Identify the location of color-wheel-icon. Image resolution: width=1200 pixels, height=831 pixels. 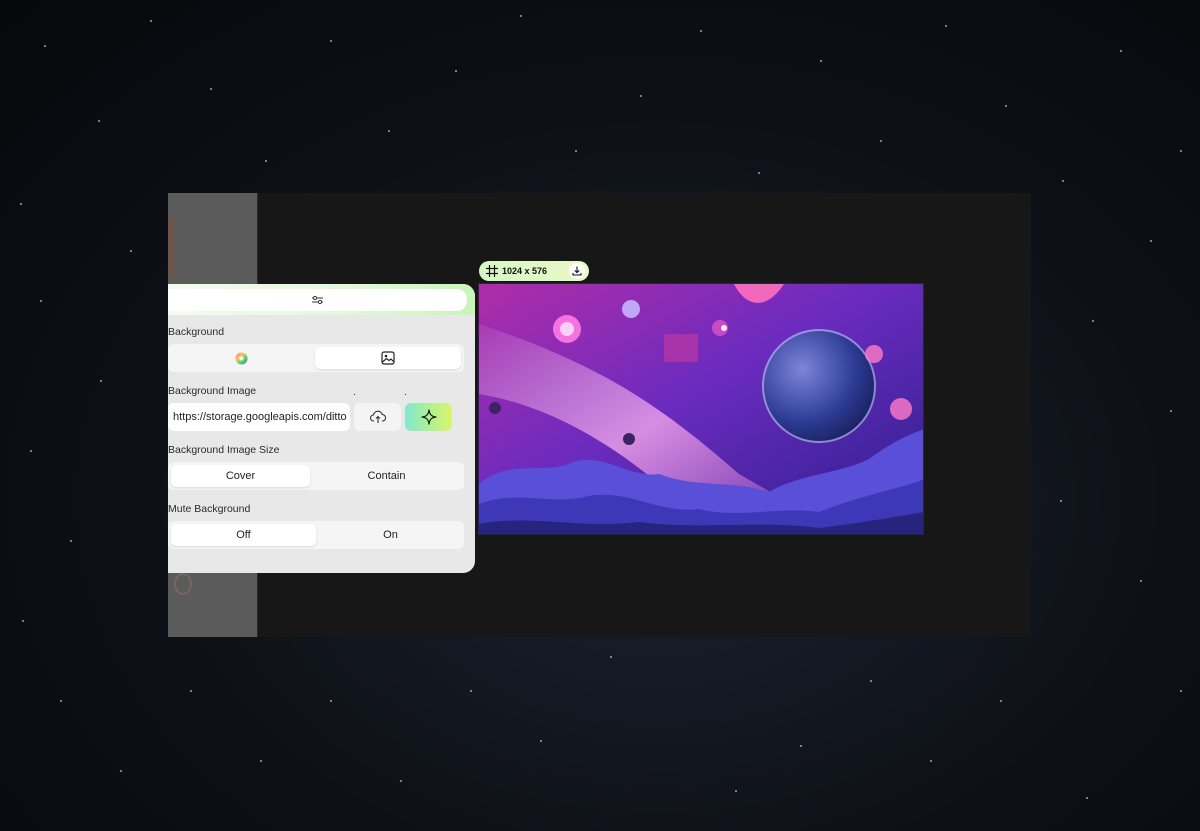
(241, 358).